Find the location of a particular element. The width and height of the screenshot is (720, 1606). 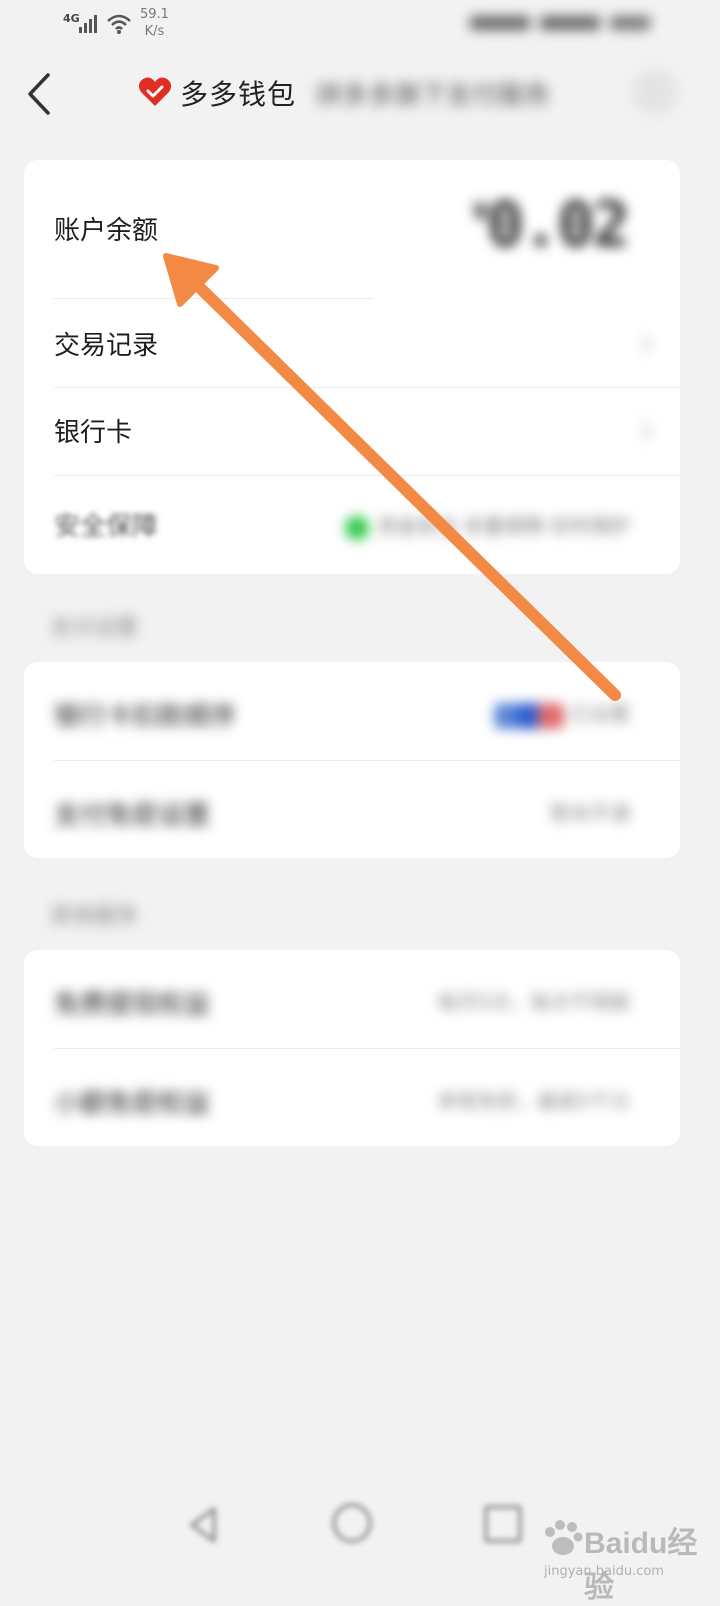

watermark-url: jingyan.baidu.com is located at coordinates (604, 1571).